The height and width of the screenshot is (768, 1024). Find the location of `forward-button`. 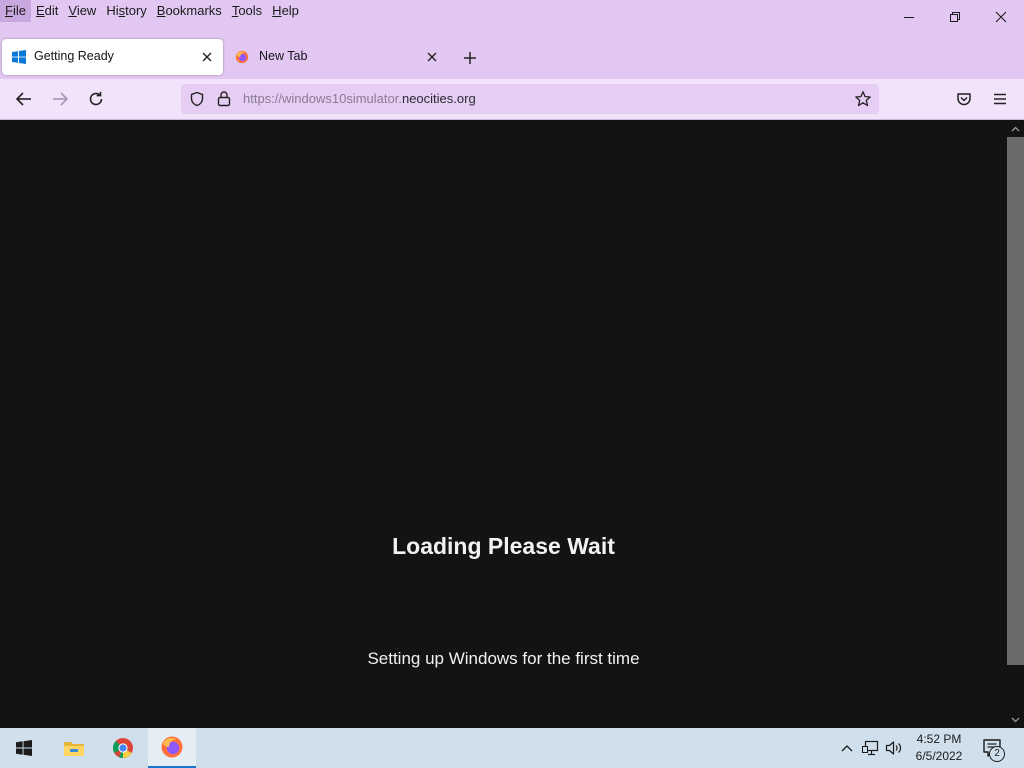

forward-button is located at coordinates (60, 99).